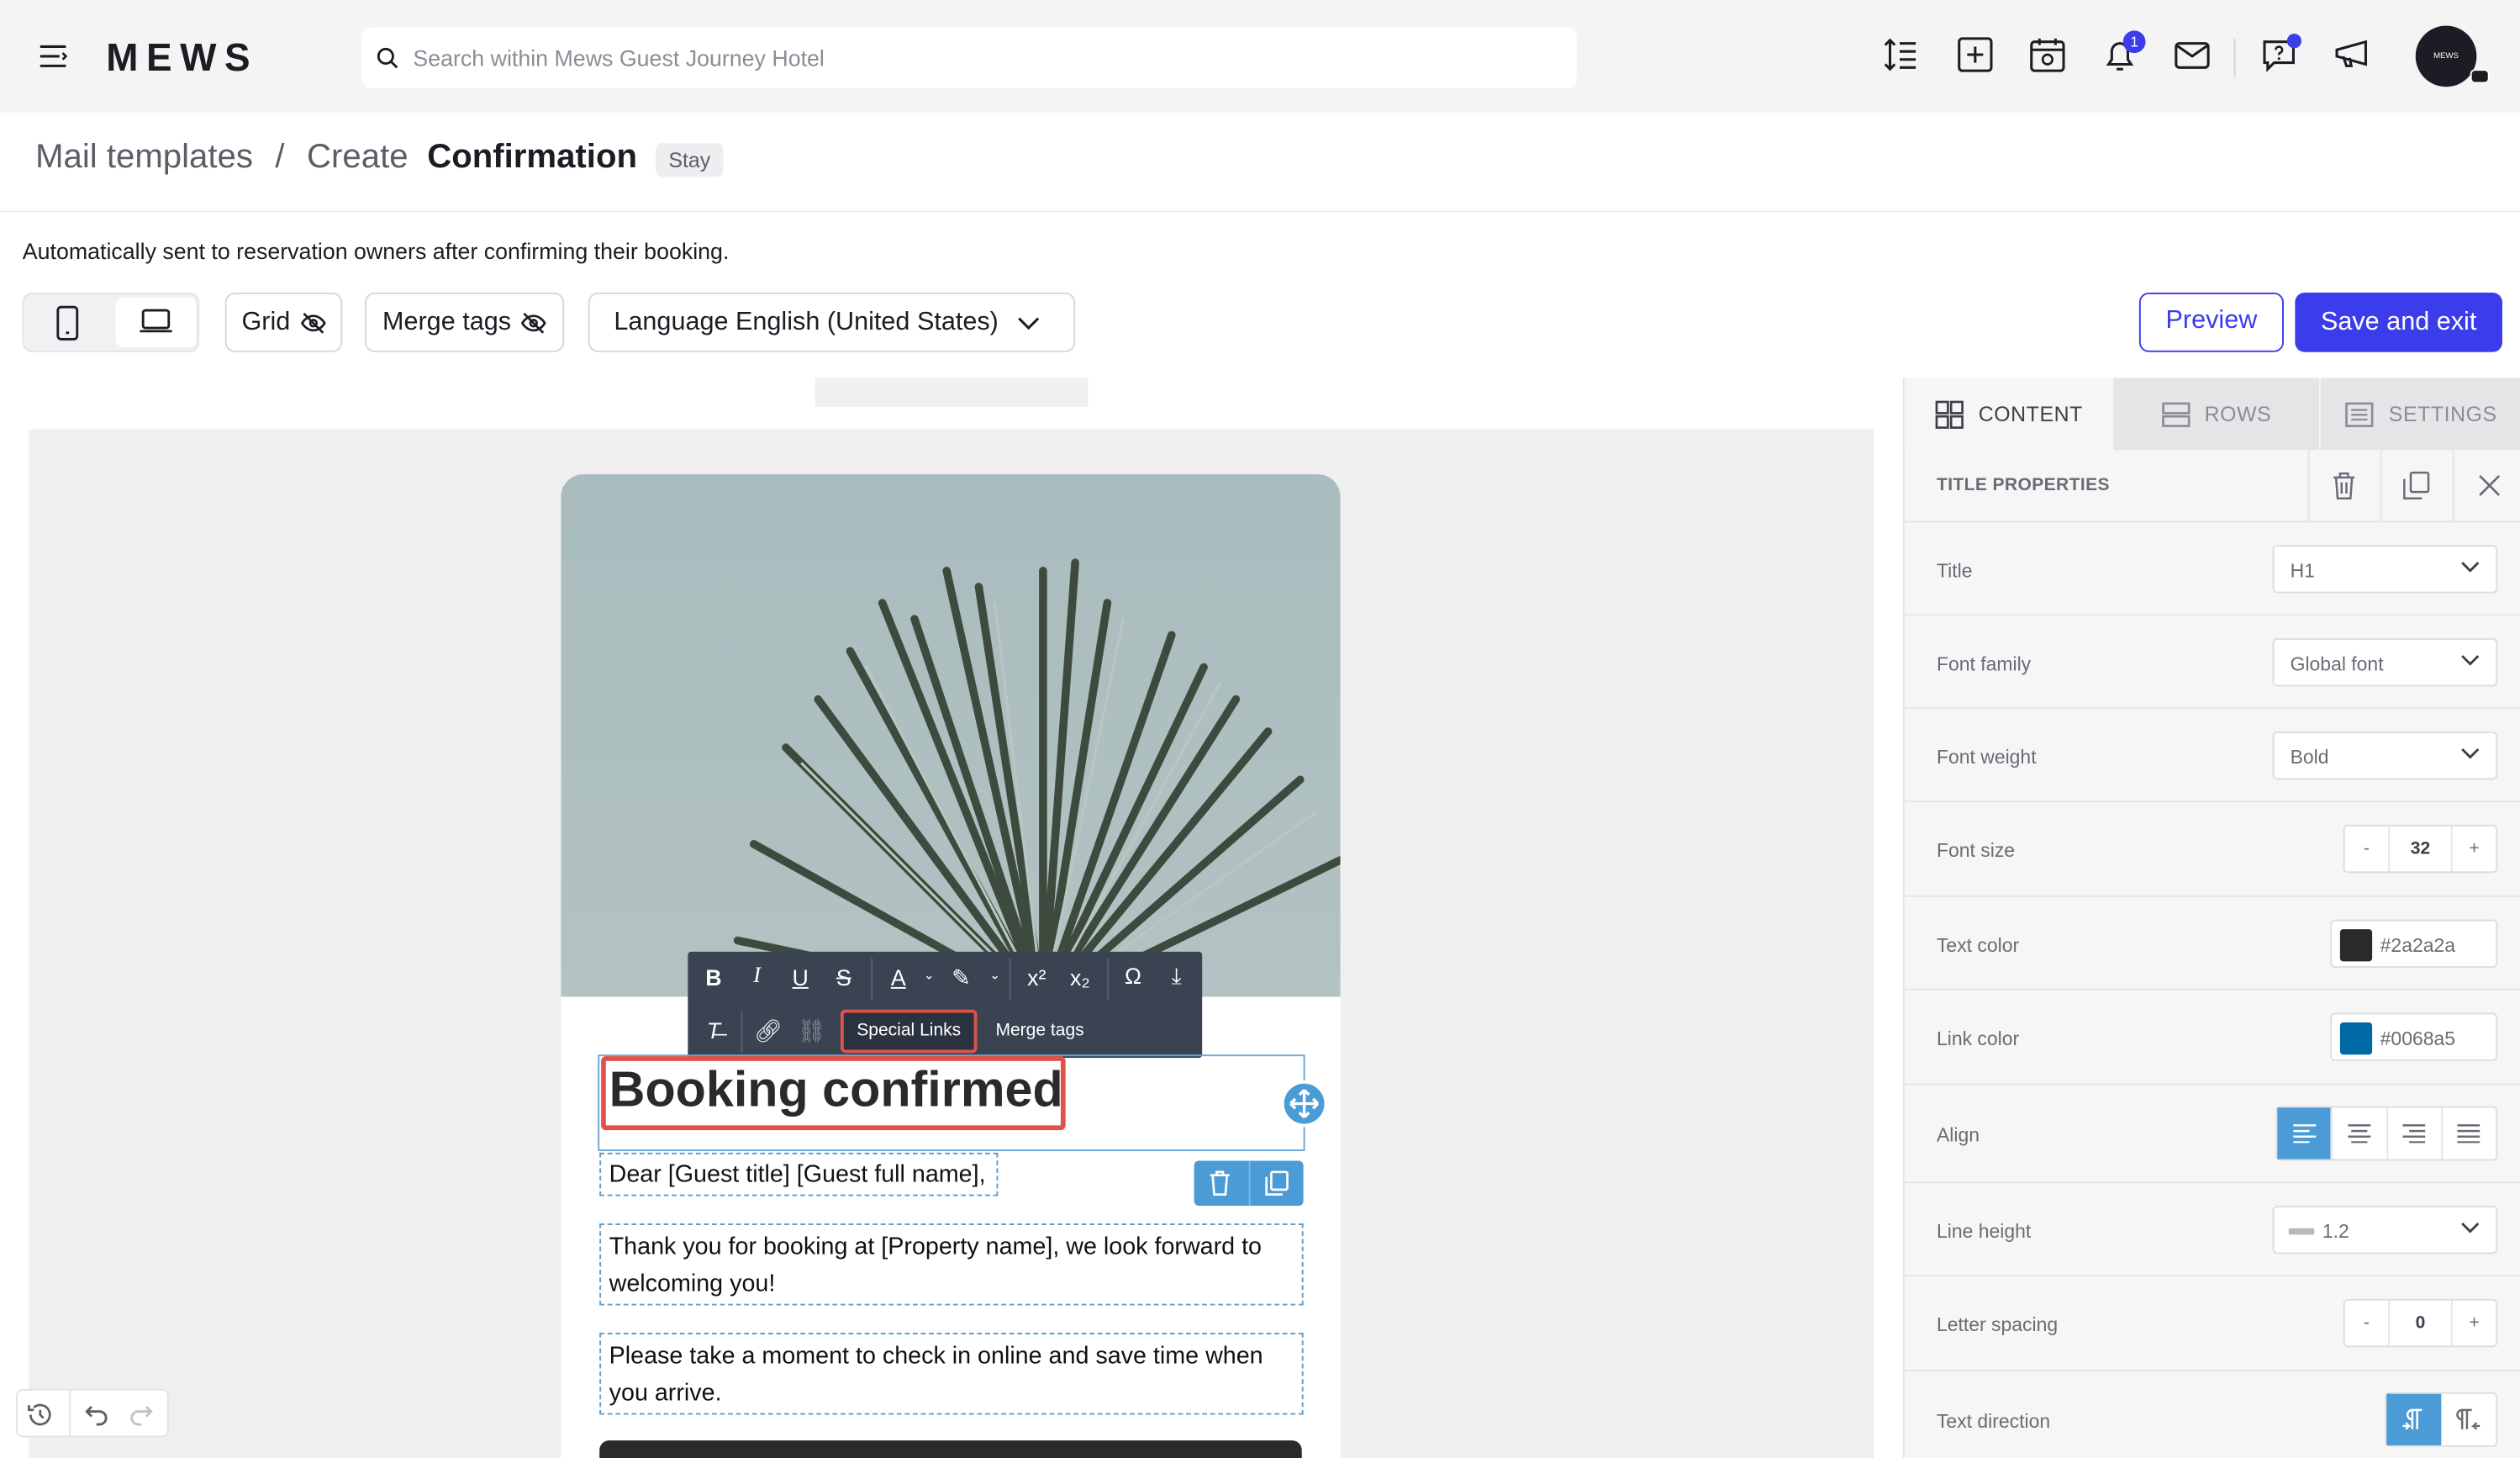 The width and height of the screenshot is (2520, 1458). Describe the element at coordinates (142, 1415) in the screenshot. I see `redo-icon` at that location.